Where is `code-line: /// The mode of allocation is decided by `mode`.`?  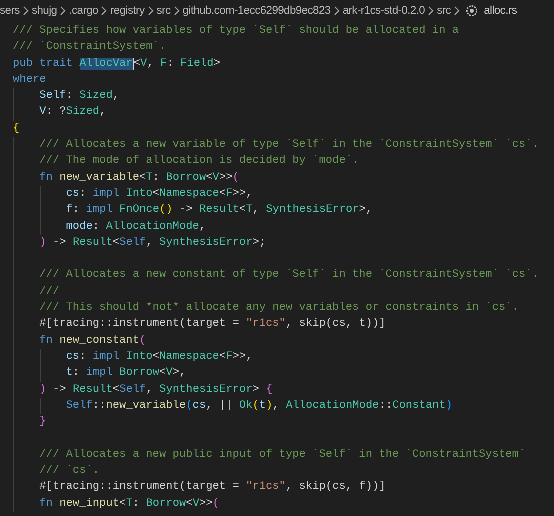 code-line: /// The mode of allocation is decided by `mode`. is located at coordinates (199, 161).